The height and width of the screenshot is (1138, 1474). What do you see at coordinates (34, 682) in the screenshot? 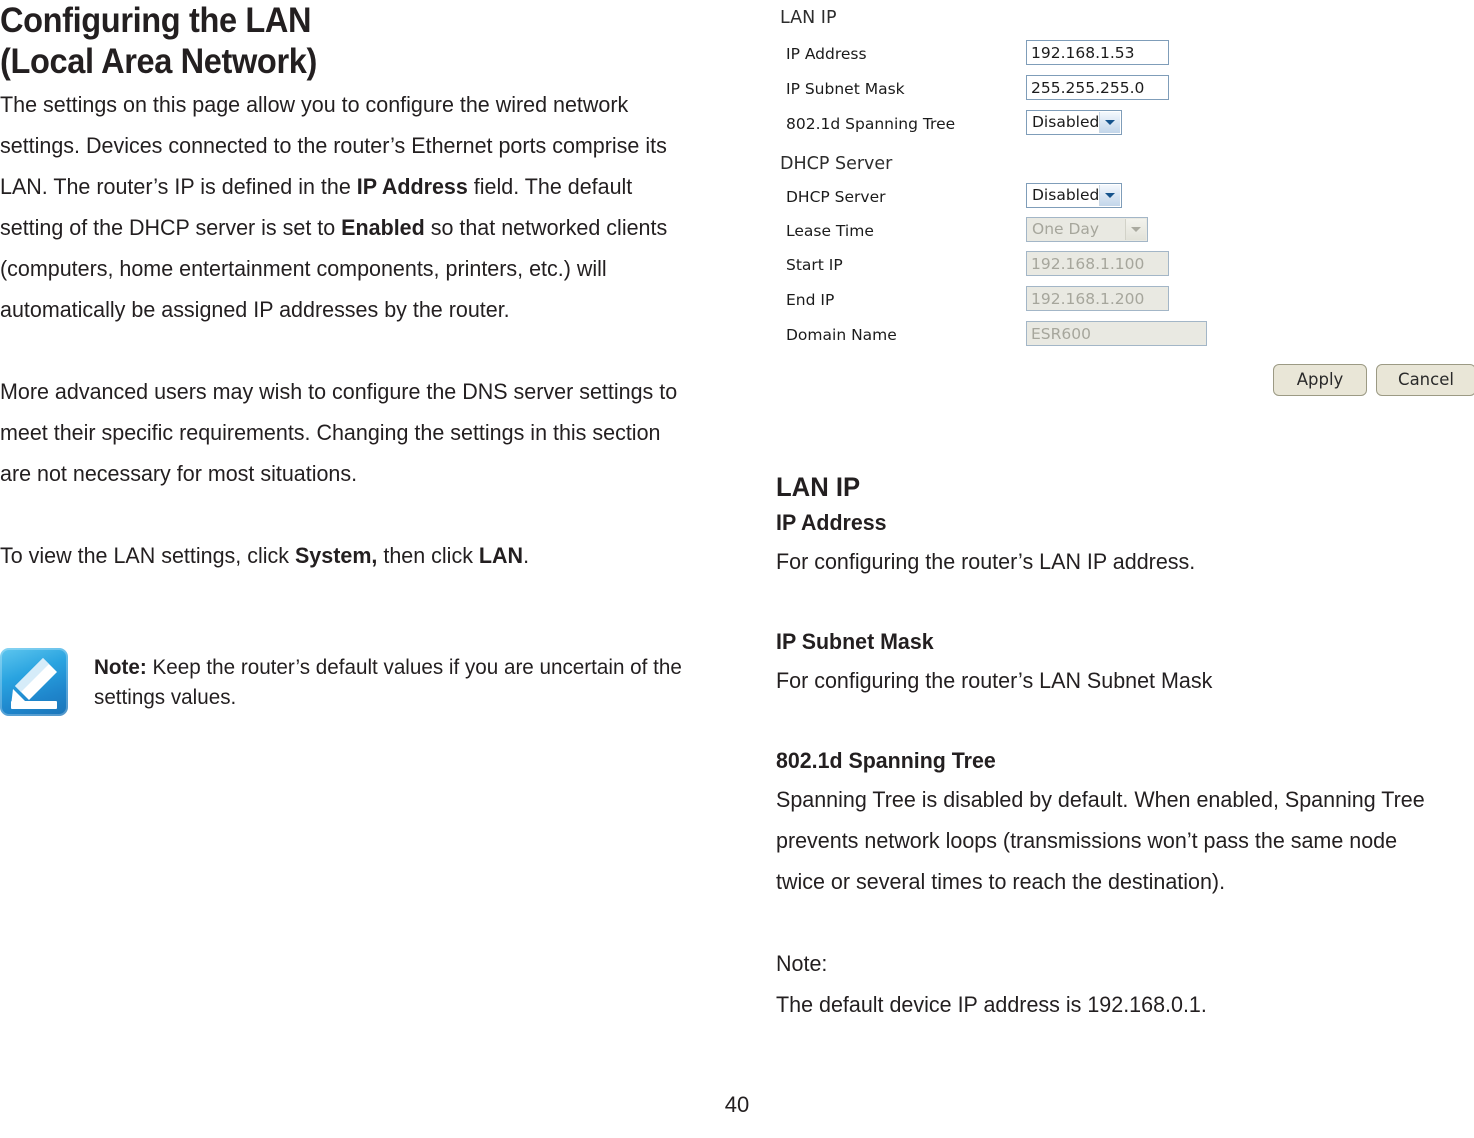
I see `pencil-note-icon` at bounding box center [34, 682].